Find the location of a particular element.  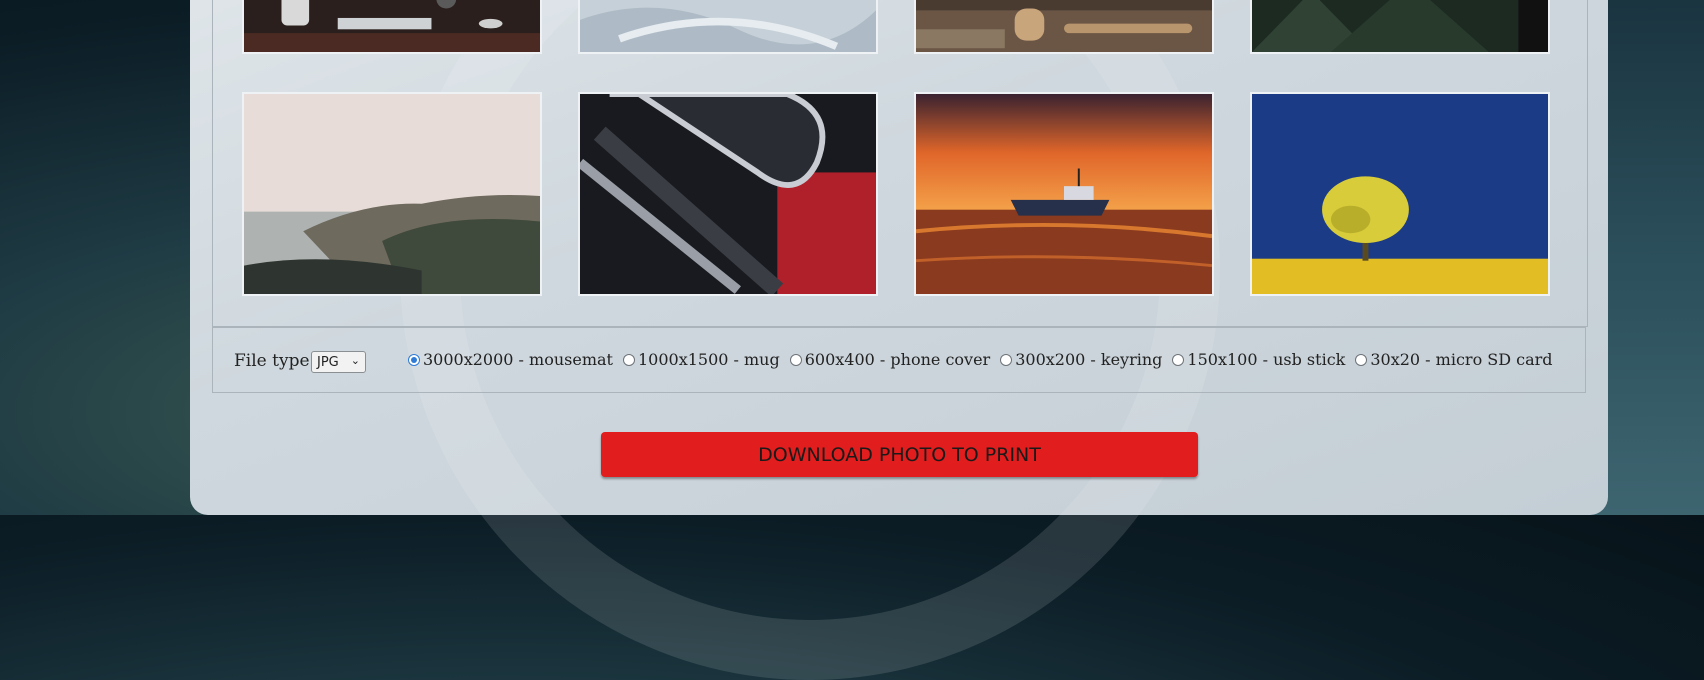

size-option-label: 150x100 - usb stick is located at coordinates (1266, 359).